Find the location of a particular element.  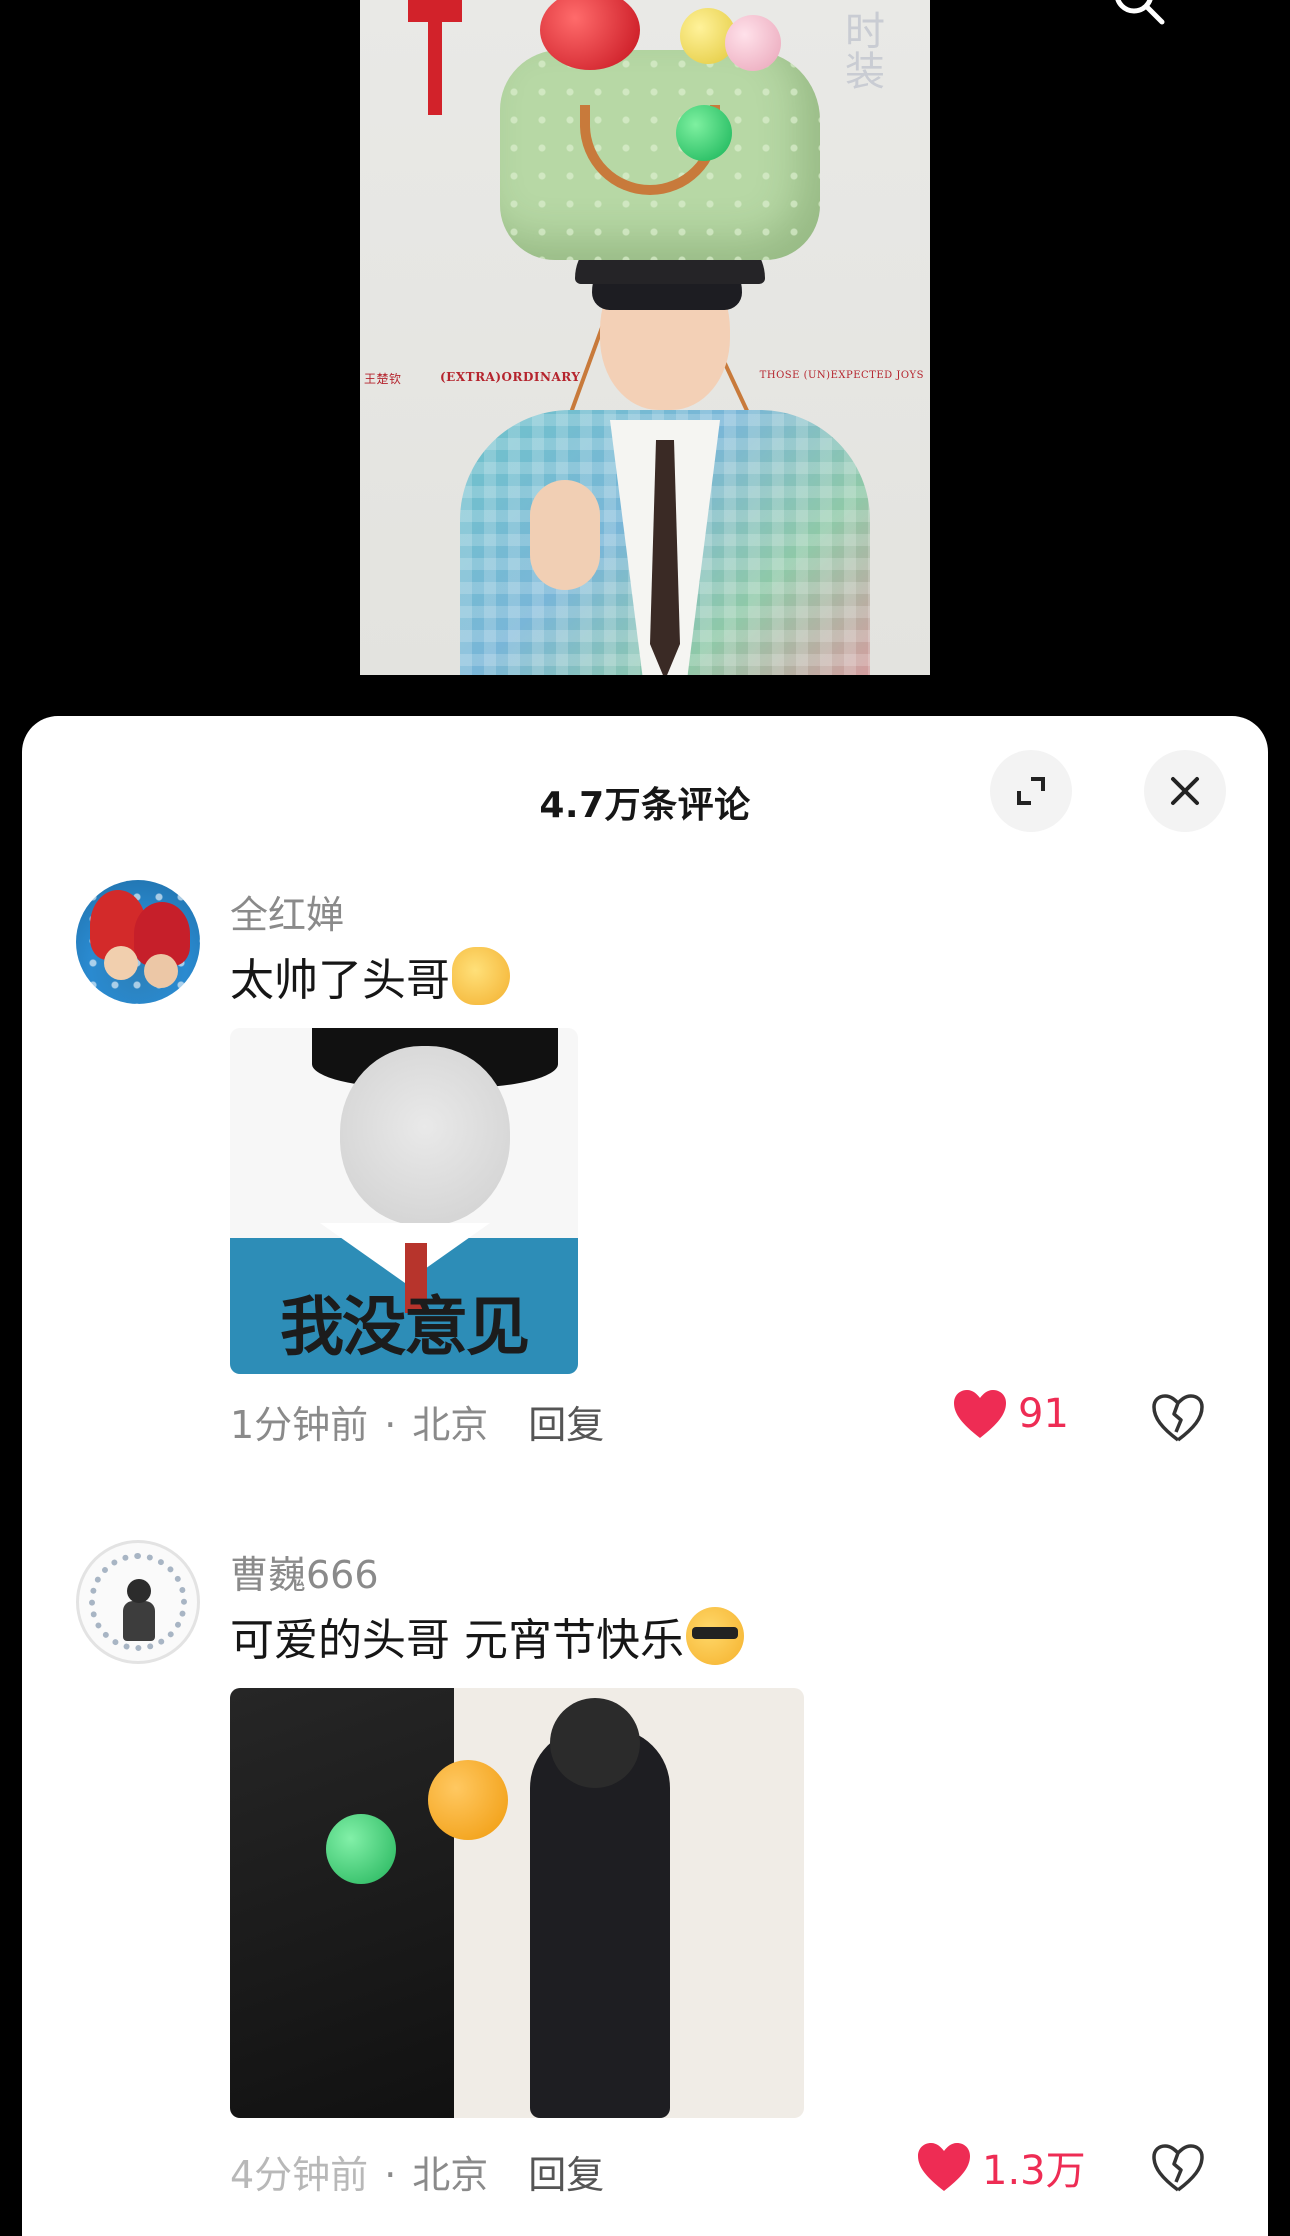

like-button: 91 is located at coordinates (1010, 1414).